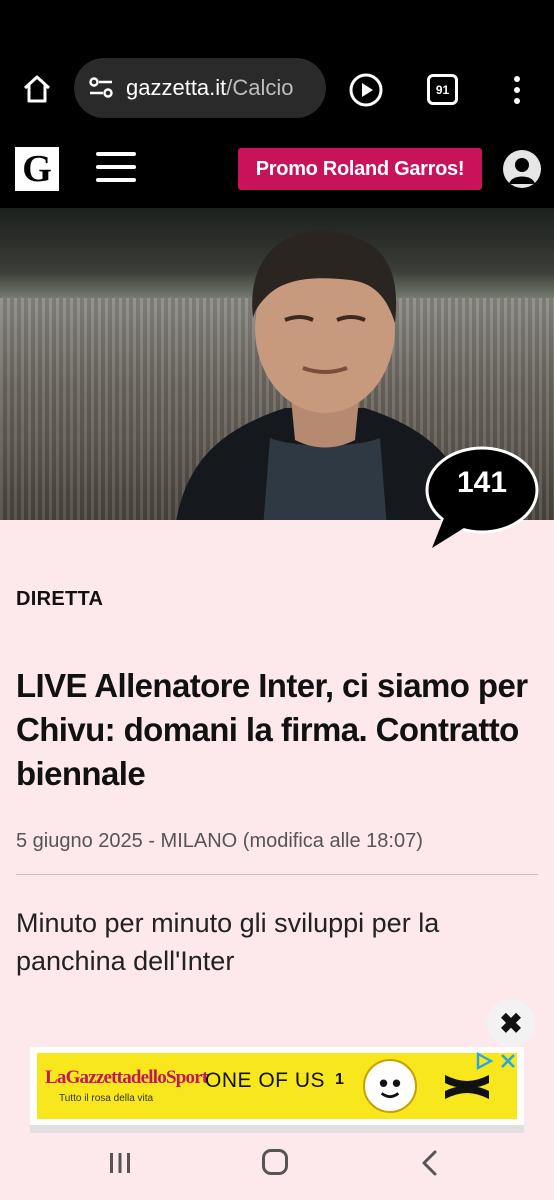 The height and width of the screenshot is (1200, 554). What do you see at coordinates (508, 1061) in the screenshot?
I see `ad-dismiss-icon` at bounding box center [508, 1061].